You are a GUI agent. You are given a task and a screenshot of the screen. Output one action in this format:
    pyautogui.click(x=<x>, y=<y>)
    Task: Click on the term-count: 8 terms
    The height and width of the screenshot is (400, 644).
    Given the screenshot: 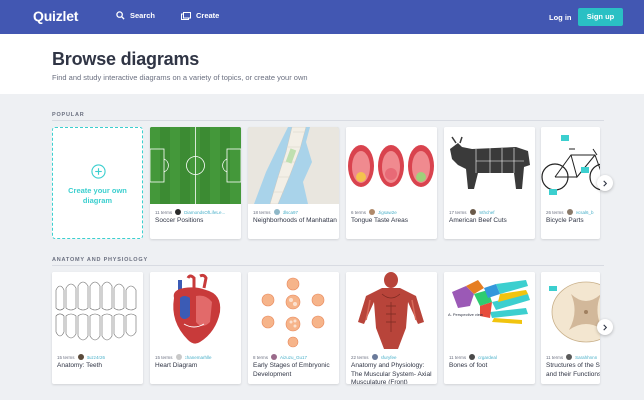 What is the action you would take?
    pyautogui.click(x=261, y=357)
    